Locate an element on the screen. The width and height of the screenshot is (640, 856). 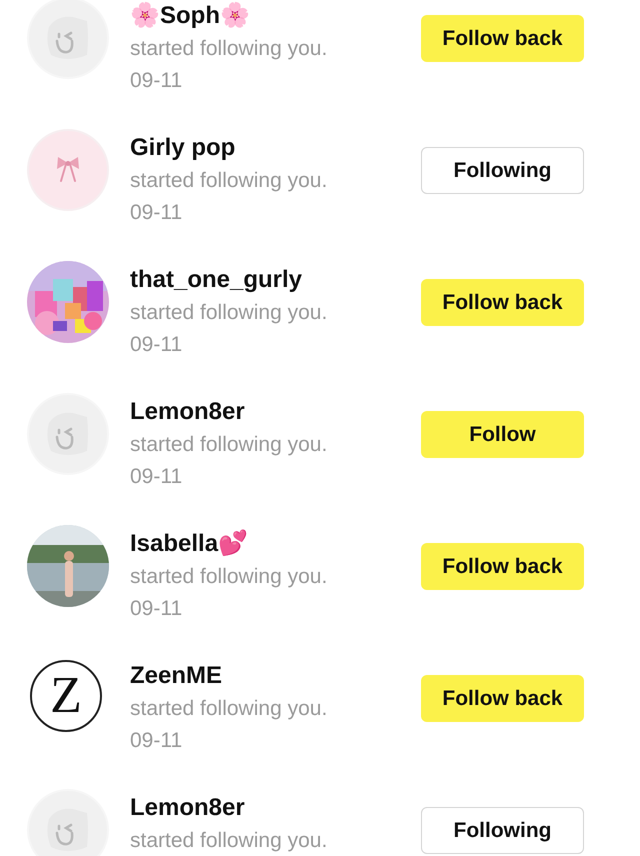
username: that_one_gurly is located at coordinates (275, 280).